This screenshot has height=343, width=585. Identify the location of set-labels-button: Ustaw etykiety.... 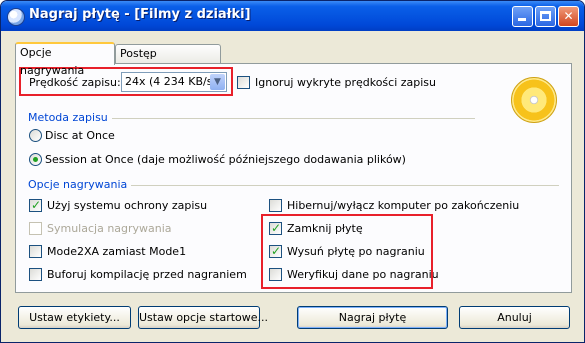
(74, 317).